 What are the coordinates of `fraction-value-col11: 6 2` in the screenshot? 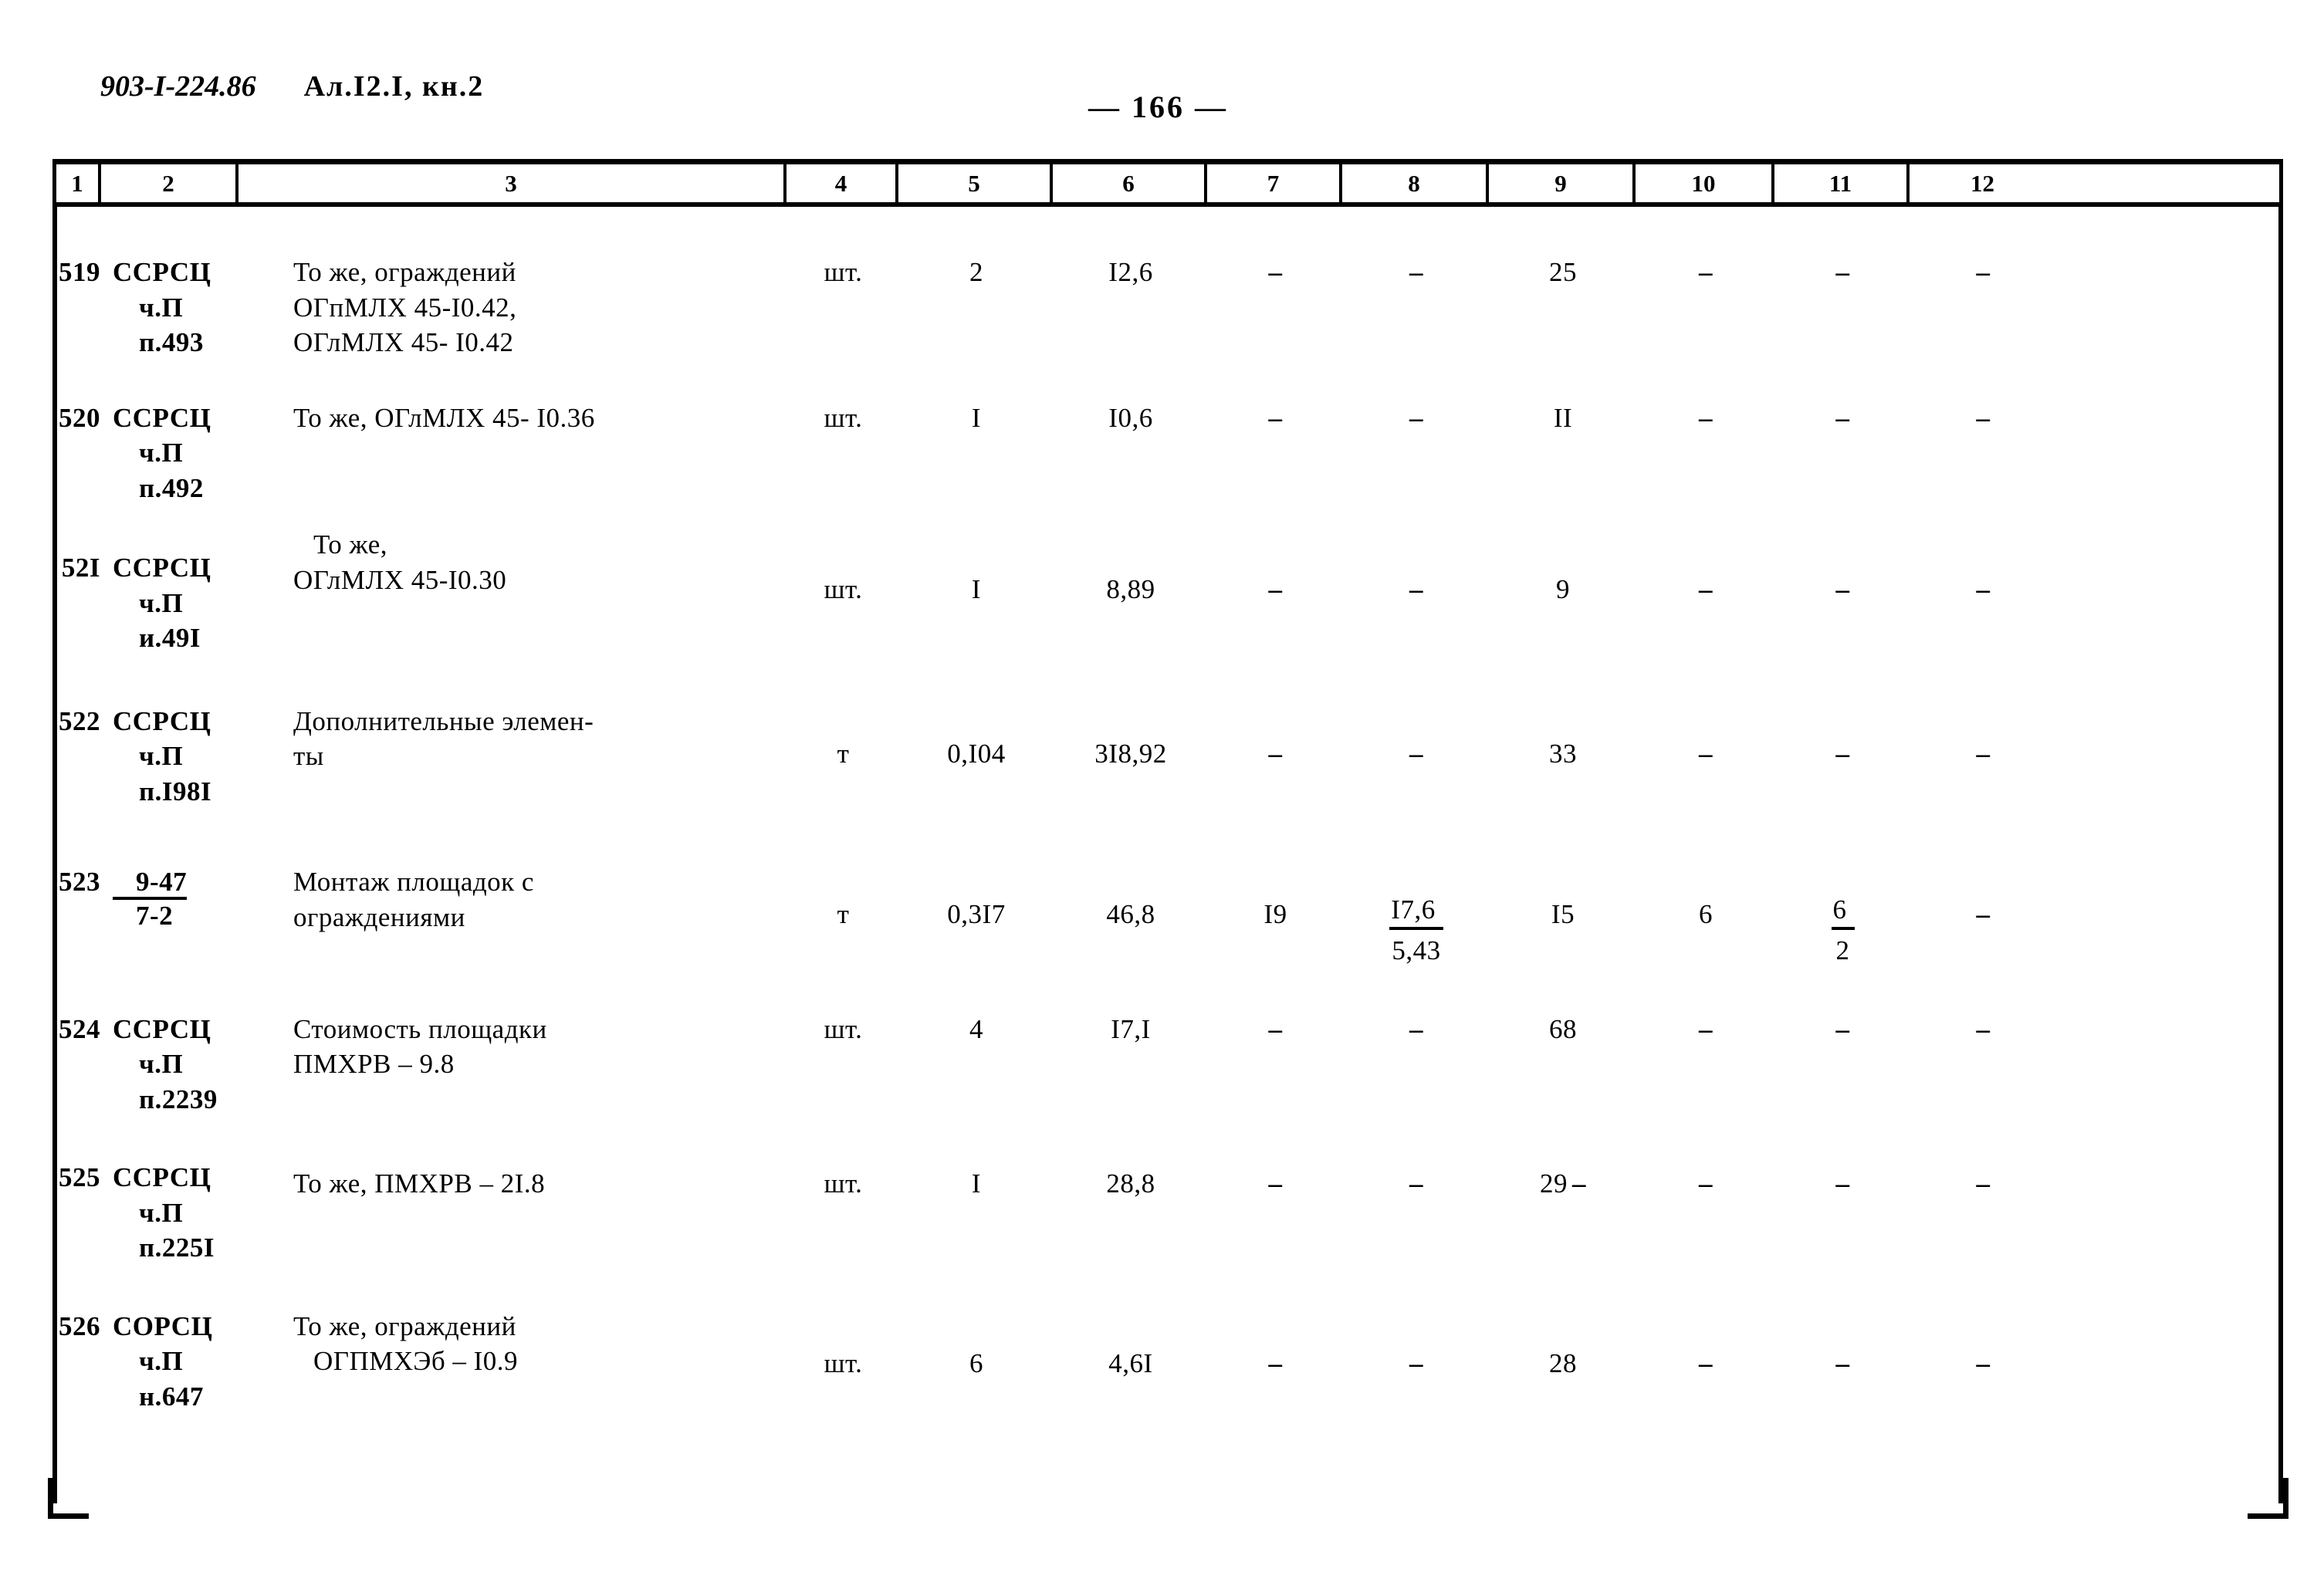 It's located at (1843, 930).